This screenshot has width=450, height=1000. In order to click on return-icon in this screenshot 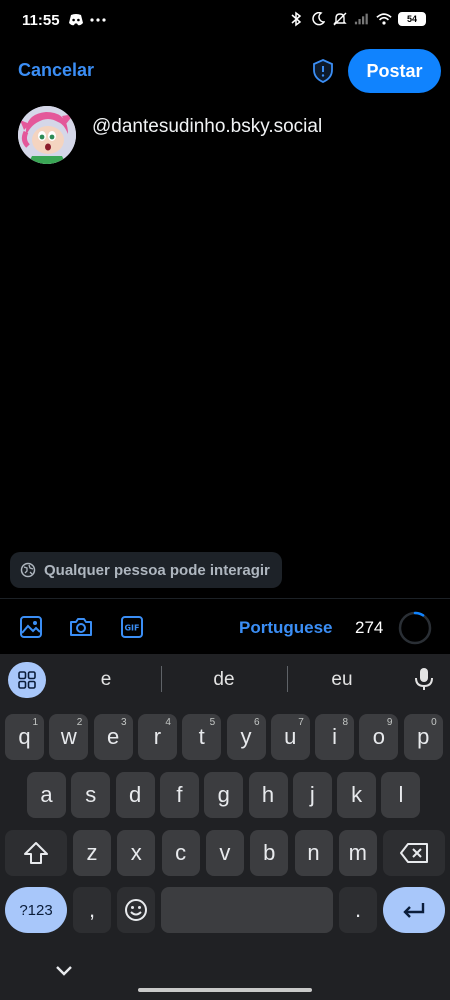, I will do `click(414, 910)`.